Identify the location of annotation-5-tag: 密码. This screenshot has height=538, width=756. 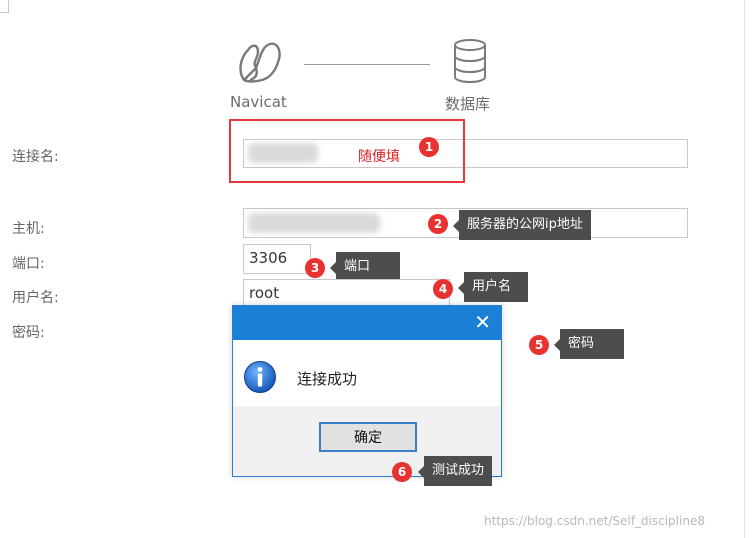
(589, 344).